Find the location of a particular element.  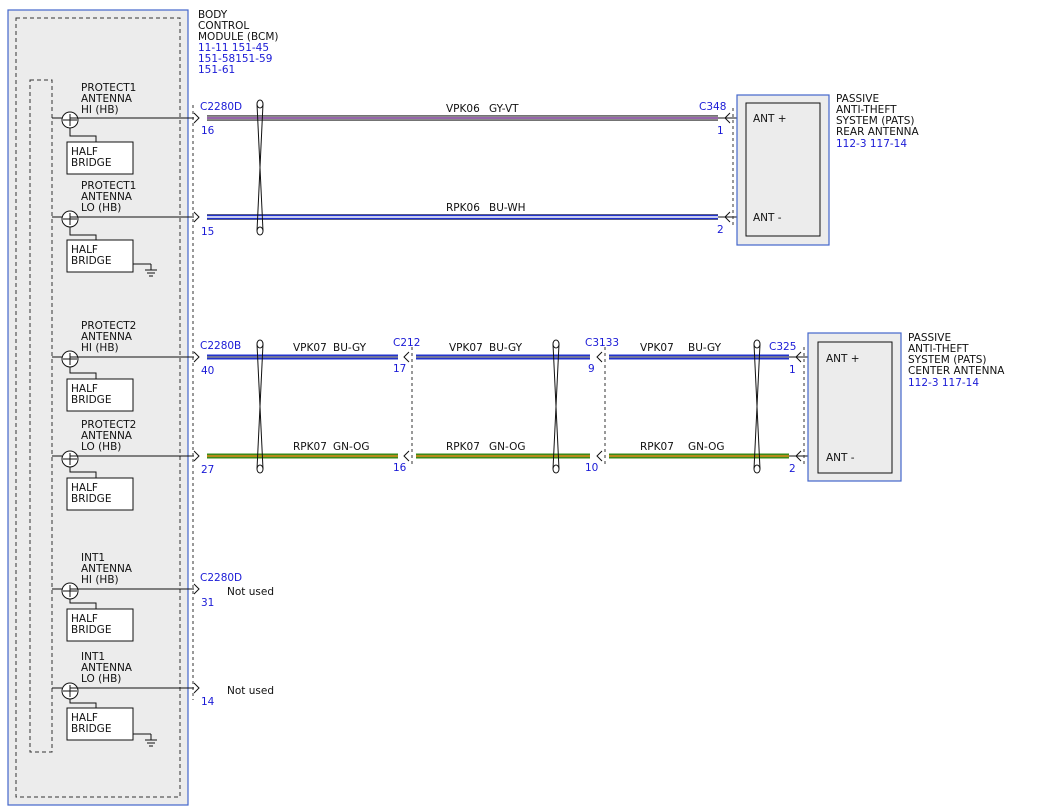

wire-vpk07-segment-2: VPK07 BU-GY is located at coordinates (503, 351).